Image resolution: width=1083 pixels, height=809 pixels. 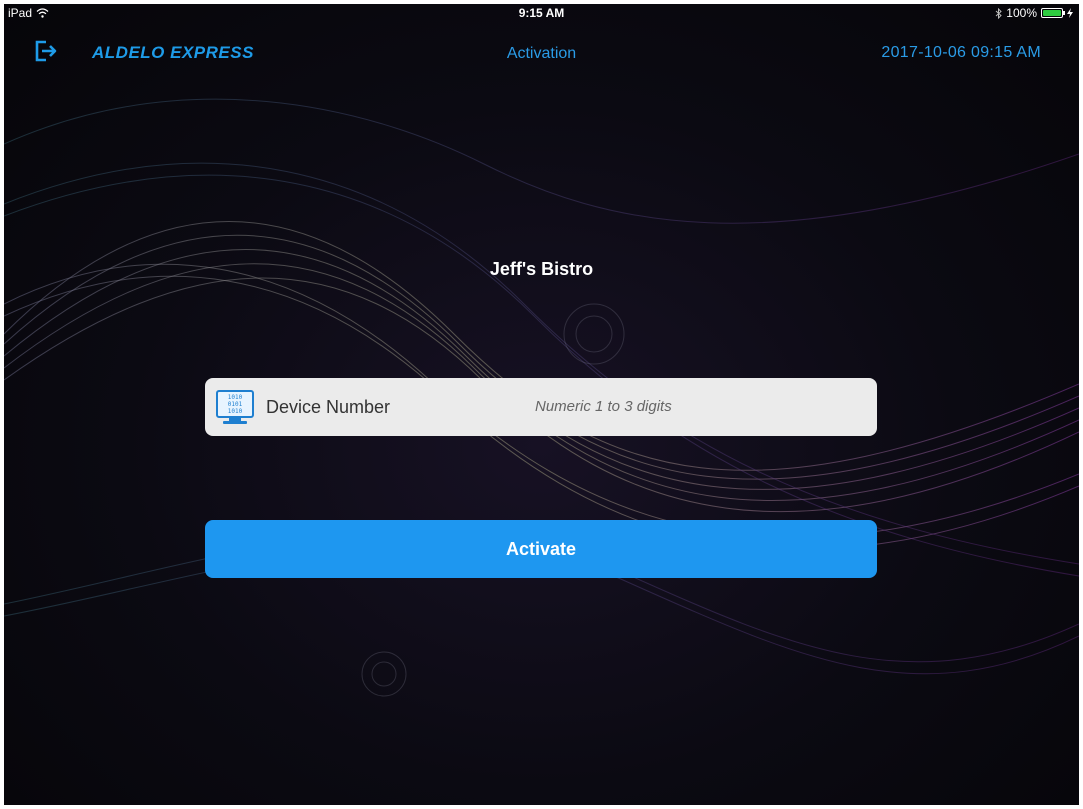 I want to click on bluetooth-icon, so click(x=999, y=13).